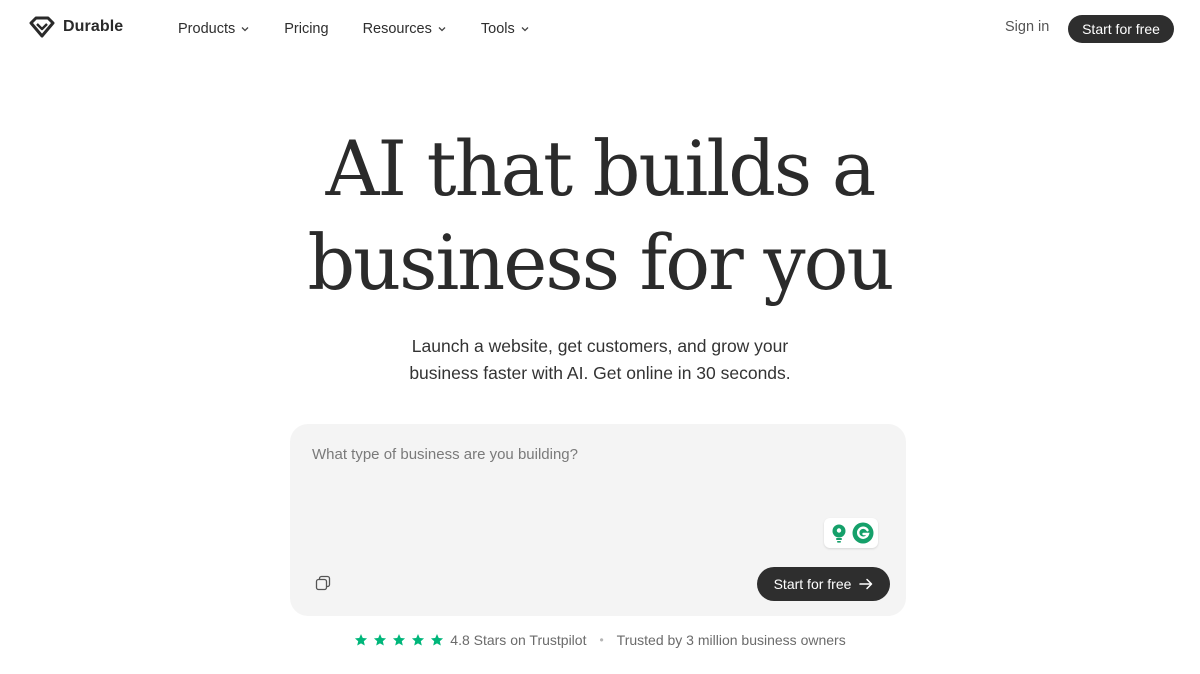 The image size is (1200, 674). I want to click on nav-item-products: Products, so click(214, 29).